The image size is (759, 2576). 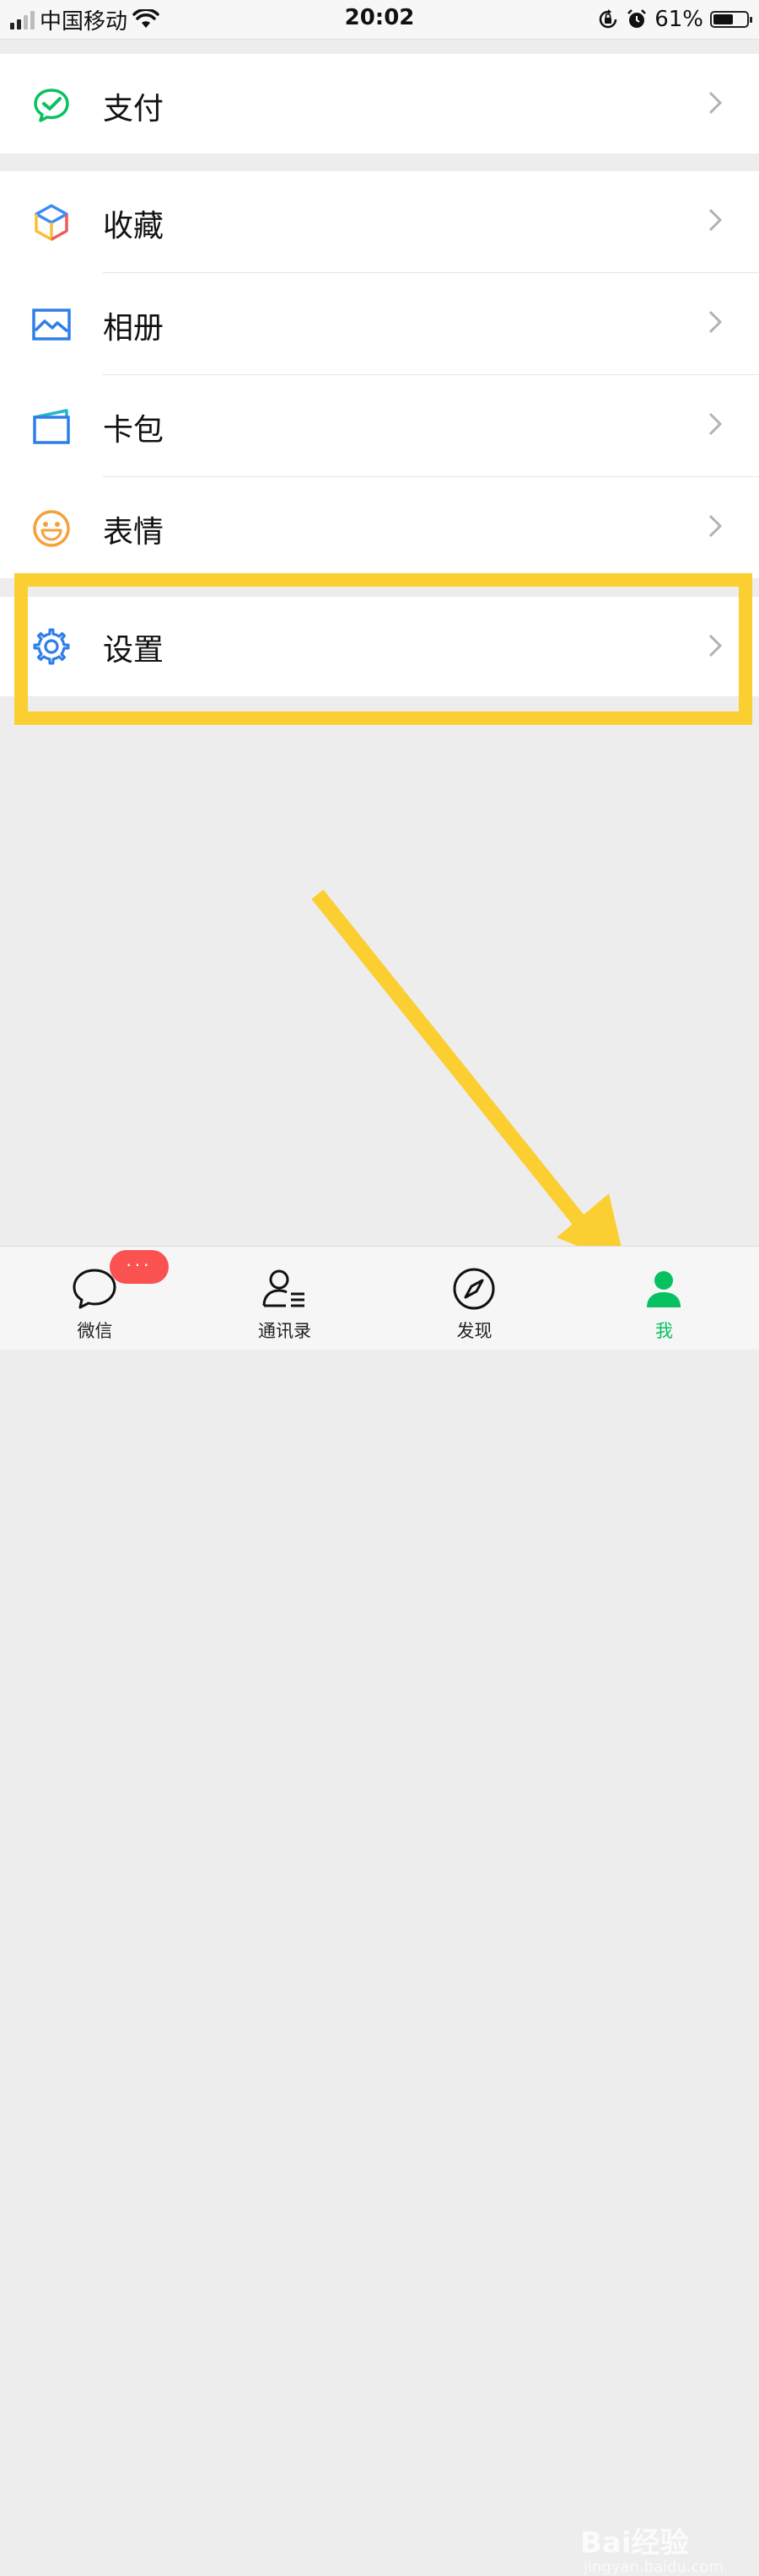 I want to click on tab-contacts: 通讯录, so click(x=285, y=1298).